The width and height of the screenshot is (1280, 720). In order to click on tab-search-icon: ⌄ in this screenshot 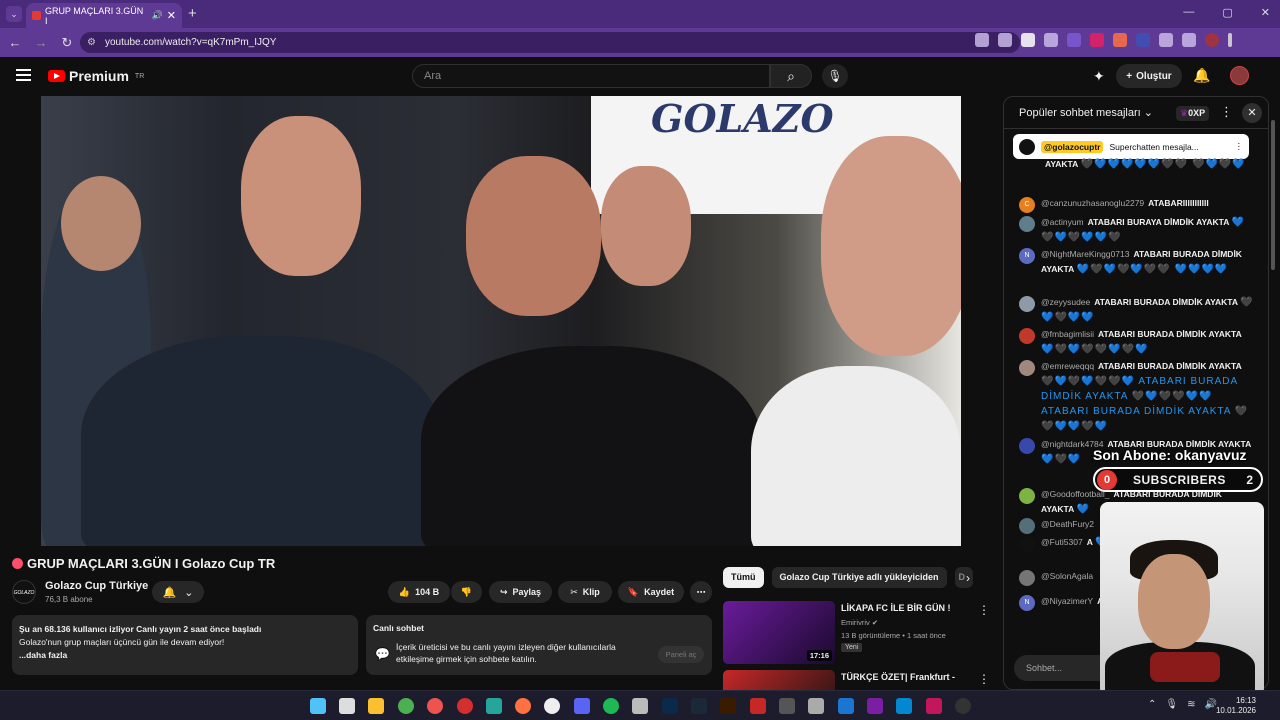, I will do `click(14, 14)`.